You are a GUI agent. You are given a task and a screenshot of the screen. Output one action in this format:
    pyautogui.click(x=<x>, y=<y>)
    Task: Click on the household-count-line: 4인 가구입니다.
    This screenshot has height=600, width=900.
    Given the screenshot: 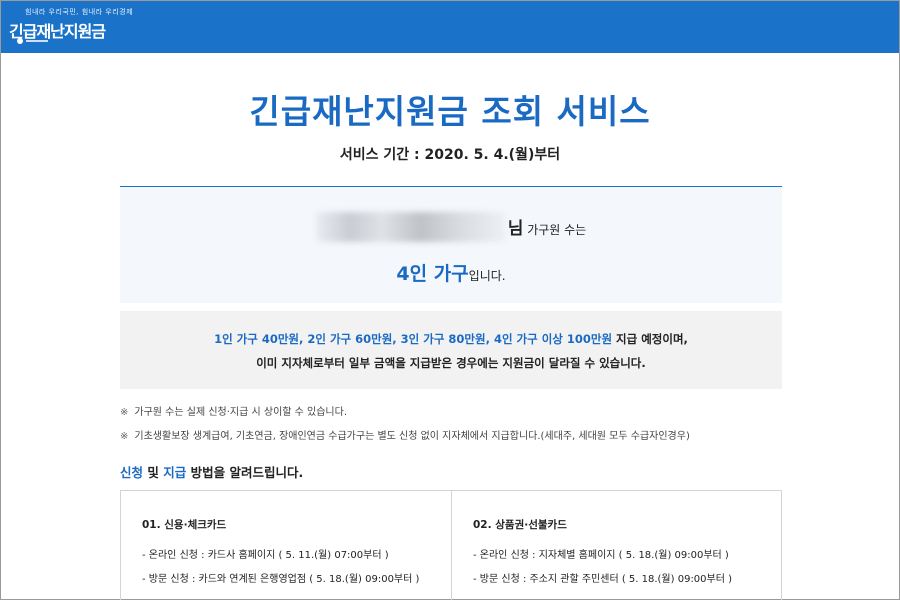 What is the action you would take?
    pyautogui.click(x=451, y=272)
    